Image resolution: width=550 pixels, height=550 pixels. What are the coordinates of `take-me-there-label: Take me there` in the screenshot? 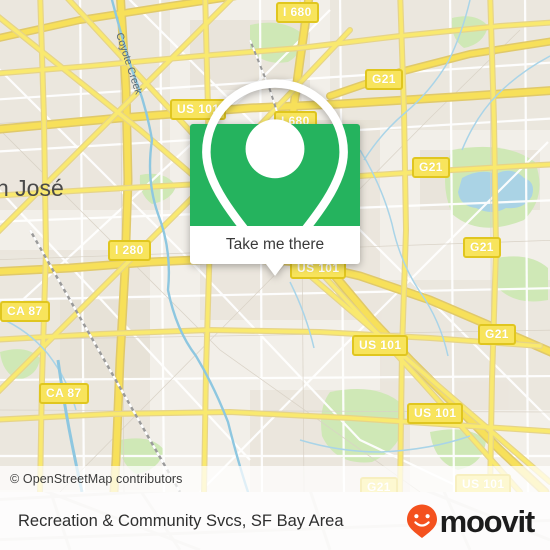 It's located at (275, 244).